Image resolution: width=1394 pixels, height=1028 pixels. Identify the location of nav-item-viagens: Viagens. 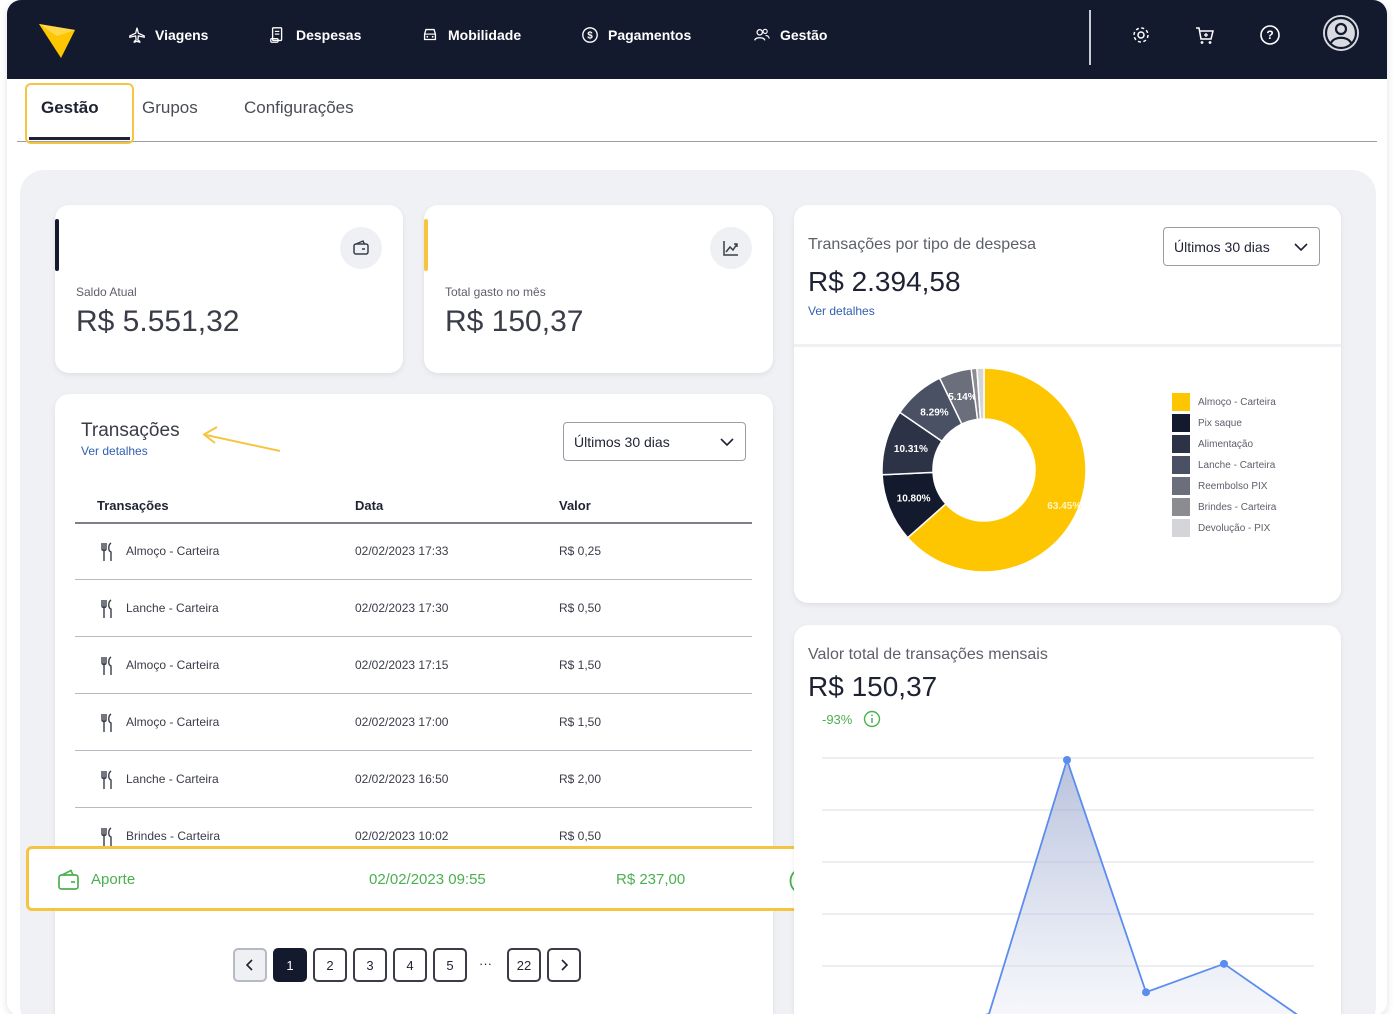
(168, 35).